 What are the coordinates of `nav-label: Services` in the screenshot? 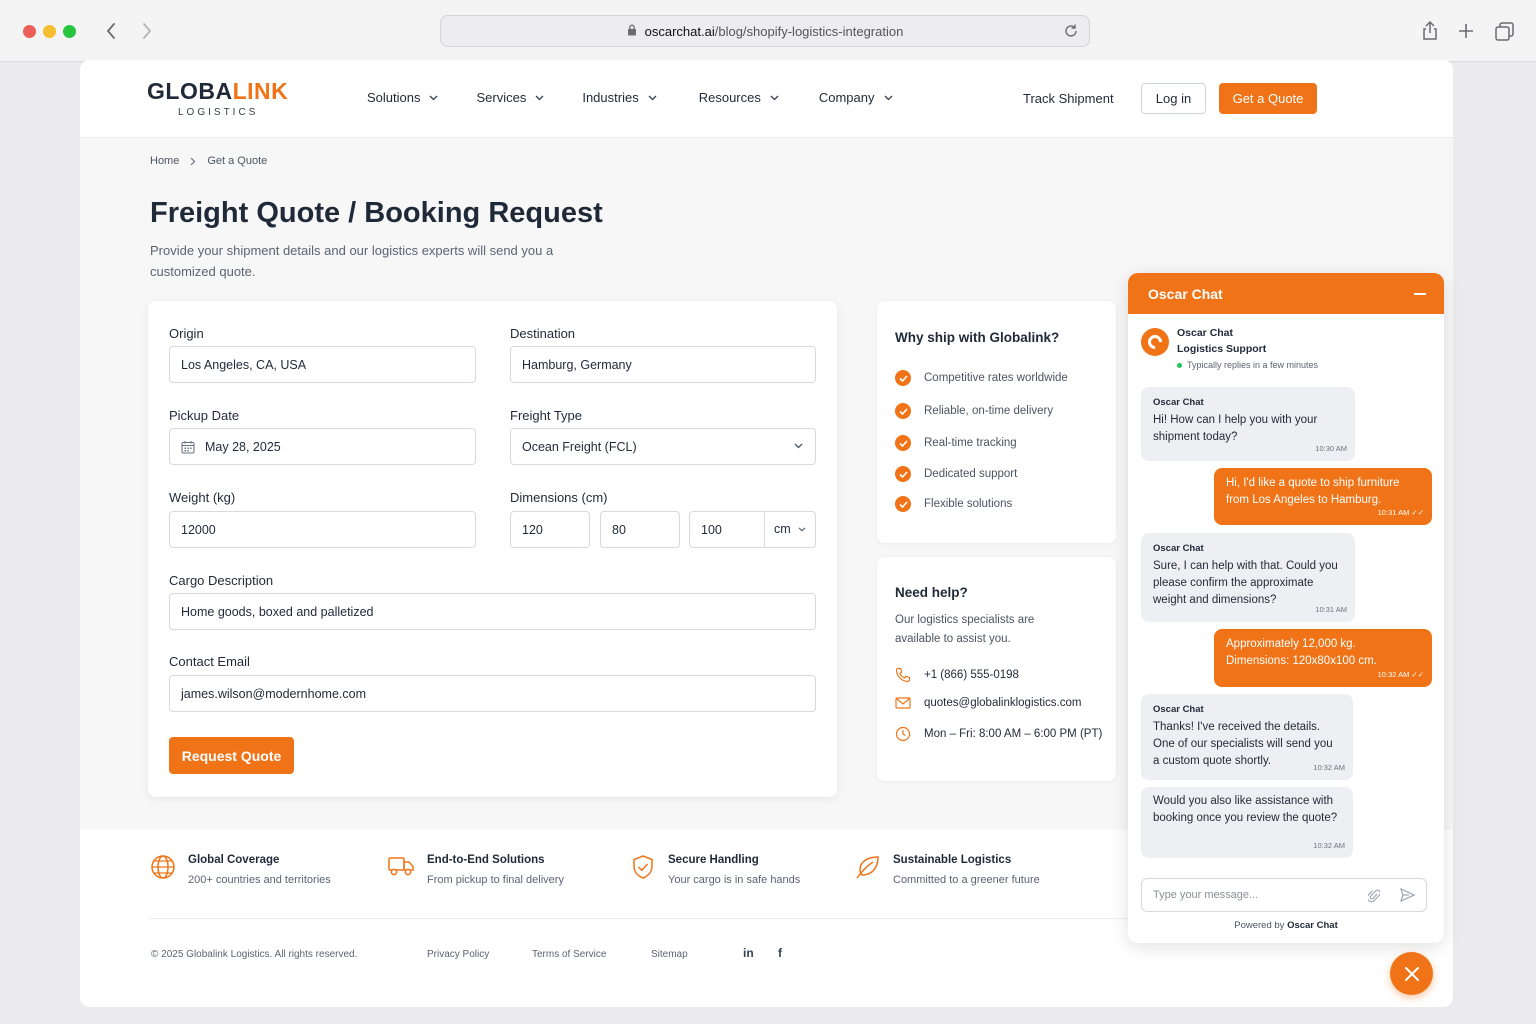 It's located at (501, 97).